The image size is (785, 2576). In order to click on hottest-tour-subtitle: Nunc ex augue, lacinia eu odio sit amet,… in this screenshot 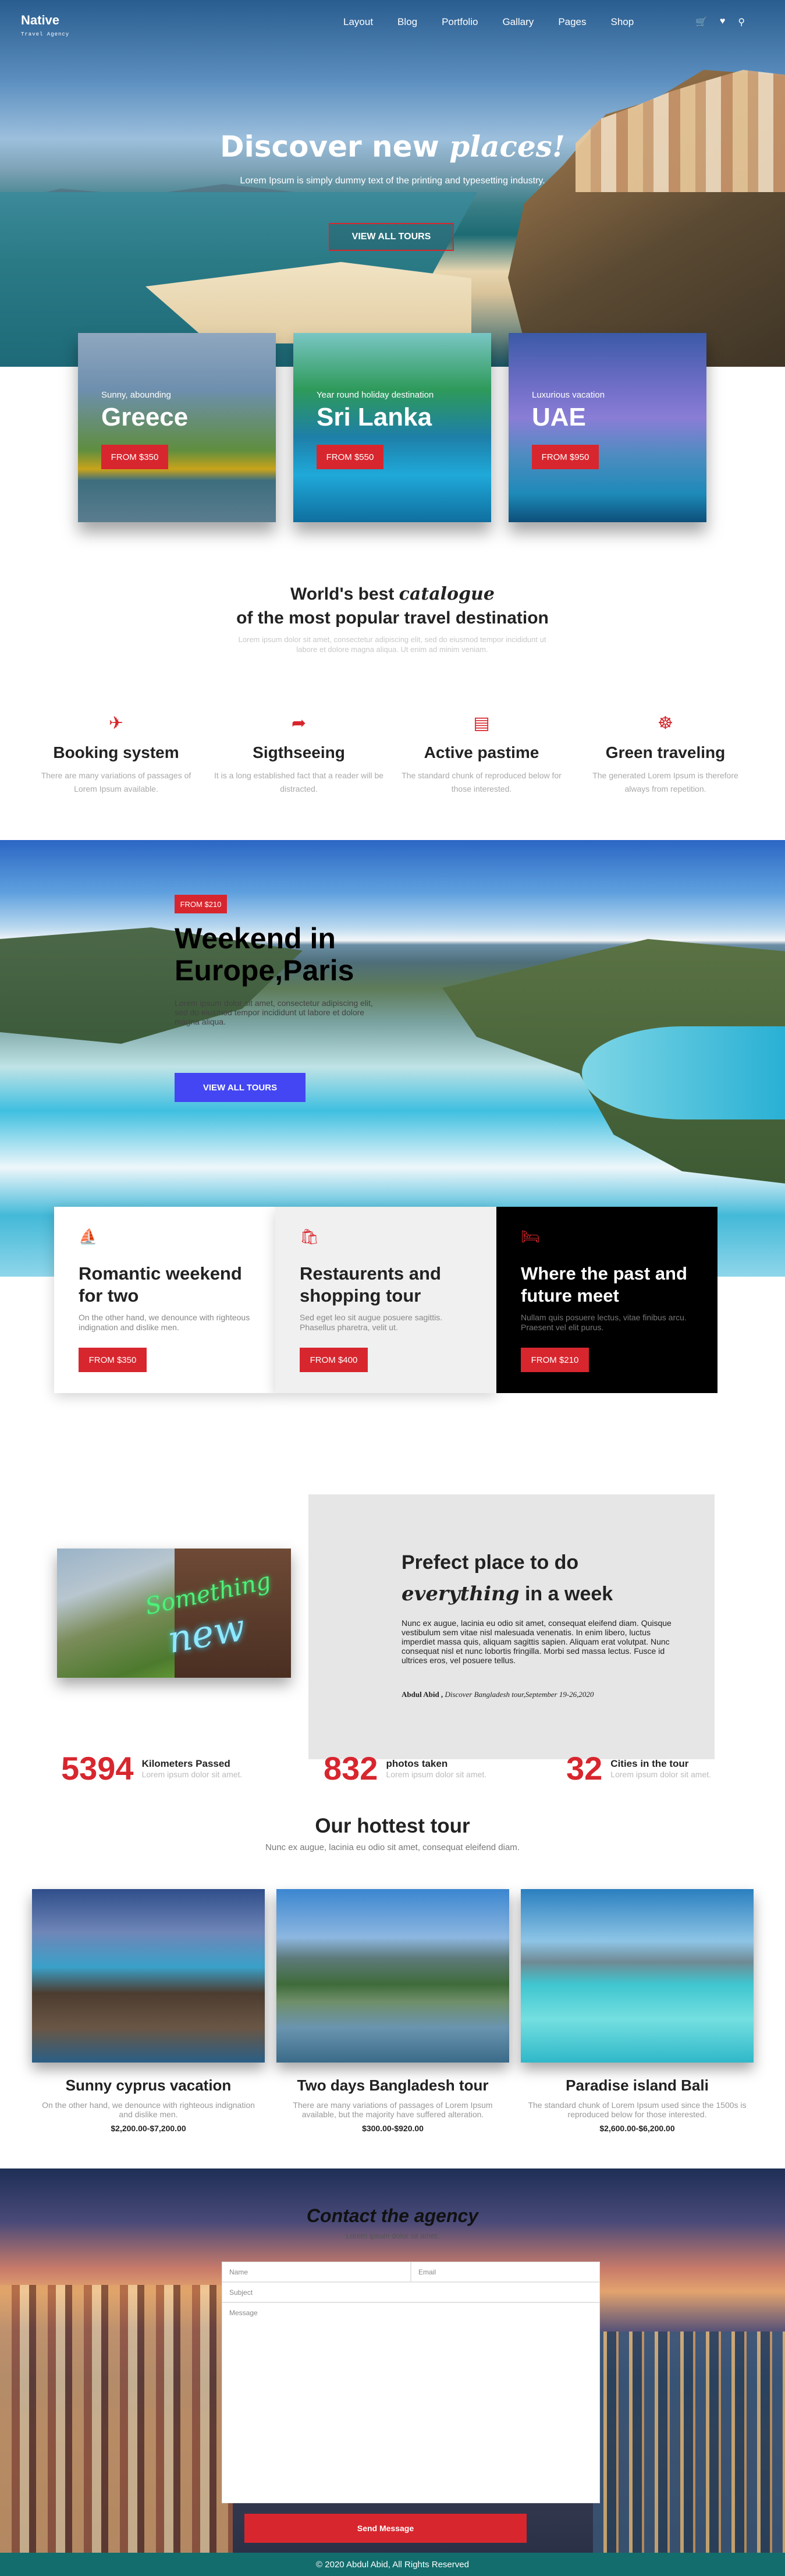, I will do `click(393, 1847)`.